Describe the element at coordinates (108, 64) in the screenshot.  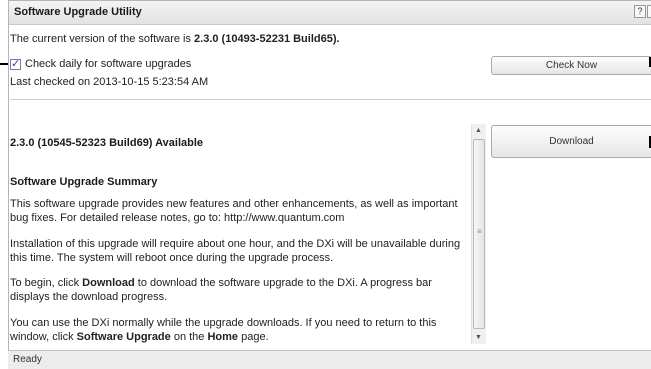
I see `daily-check-label: Check daily for software upgrades` at that location.